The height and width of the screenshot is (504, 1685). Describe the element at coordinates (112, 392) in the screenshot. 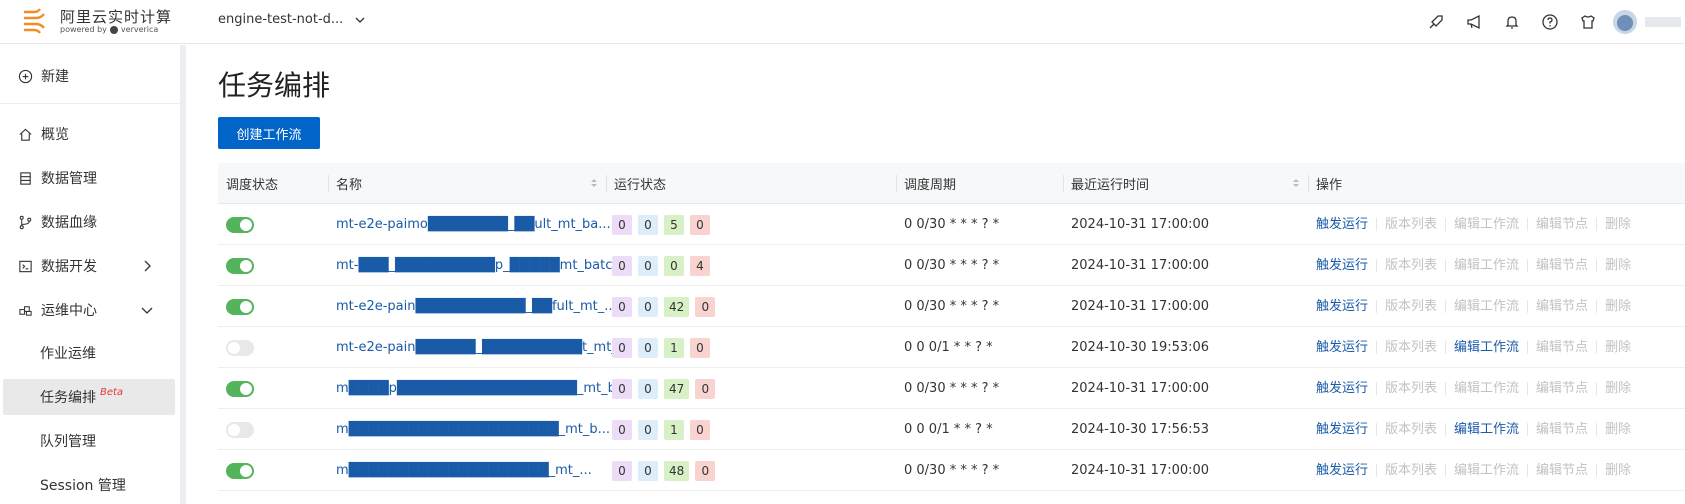

I see `beta-badge: Beta` at that location.